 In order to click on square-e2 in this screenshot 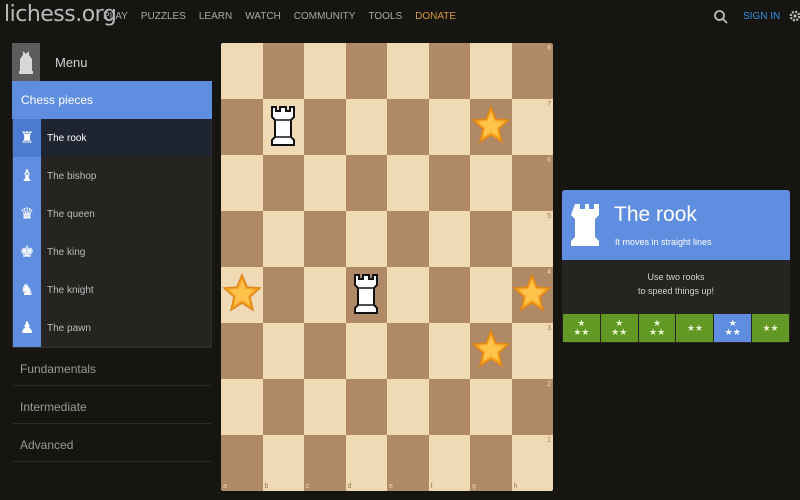, I will do `click(408, 407)`.